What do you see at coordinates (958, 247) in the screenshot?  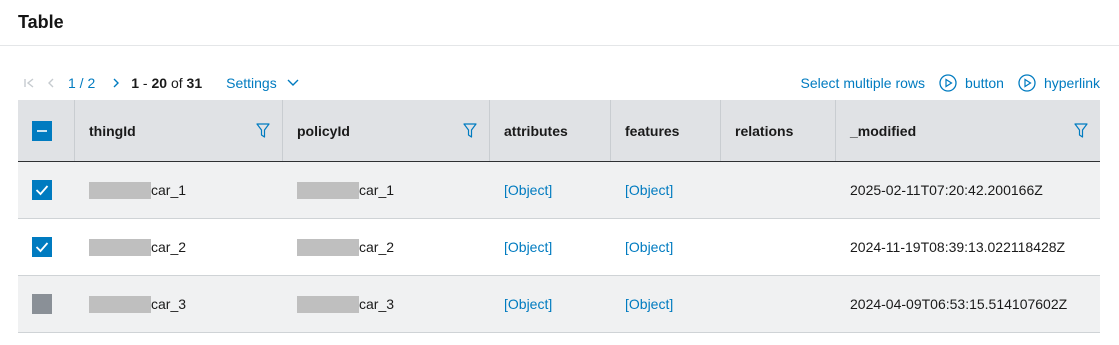 I see `modified-value: 2024-11-19T08:39:13.022118428Z` at bounding box center [958, 247].